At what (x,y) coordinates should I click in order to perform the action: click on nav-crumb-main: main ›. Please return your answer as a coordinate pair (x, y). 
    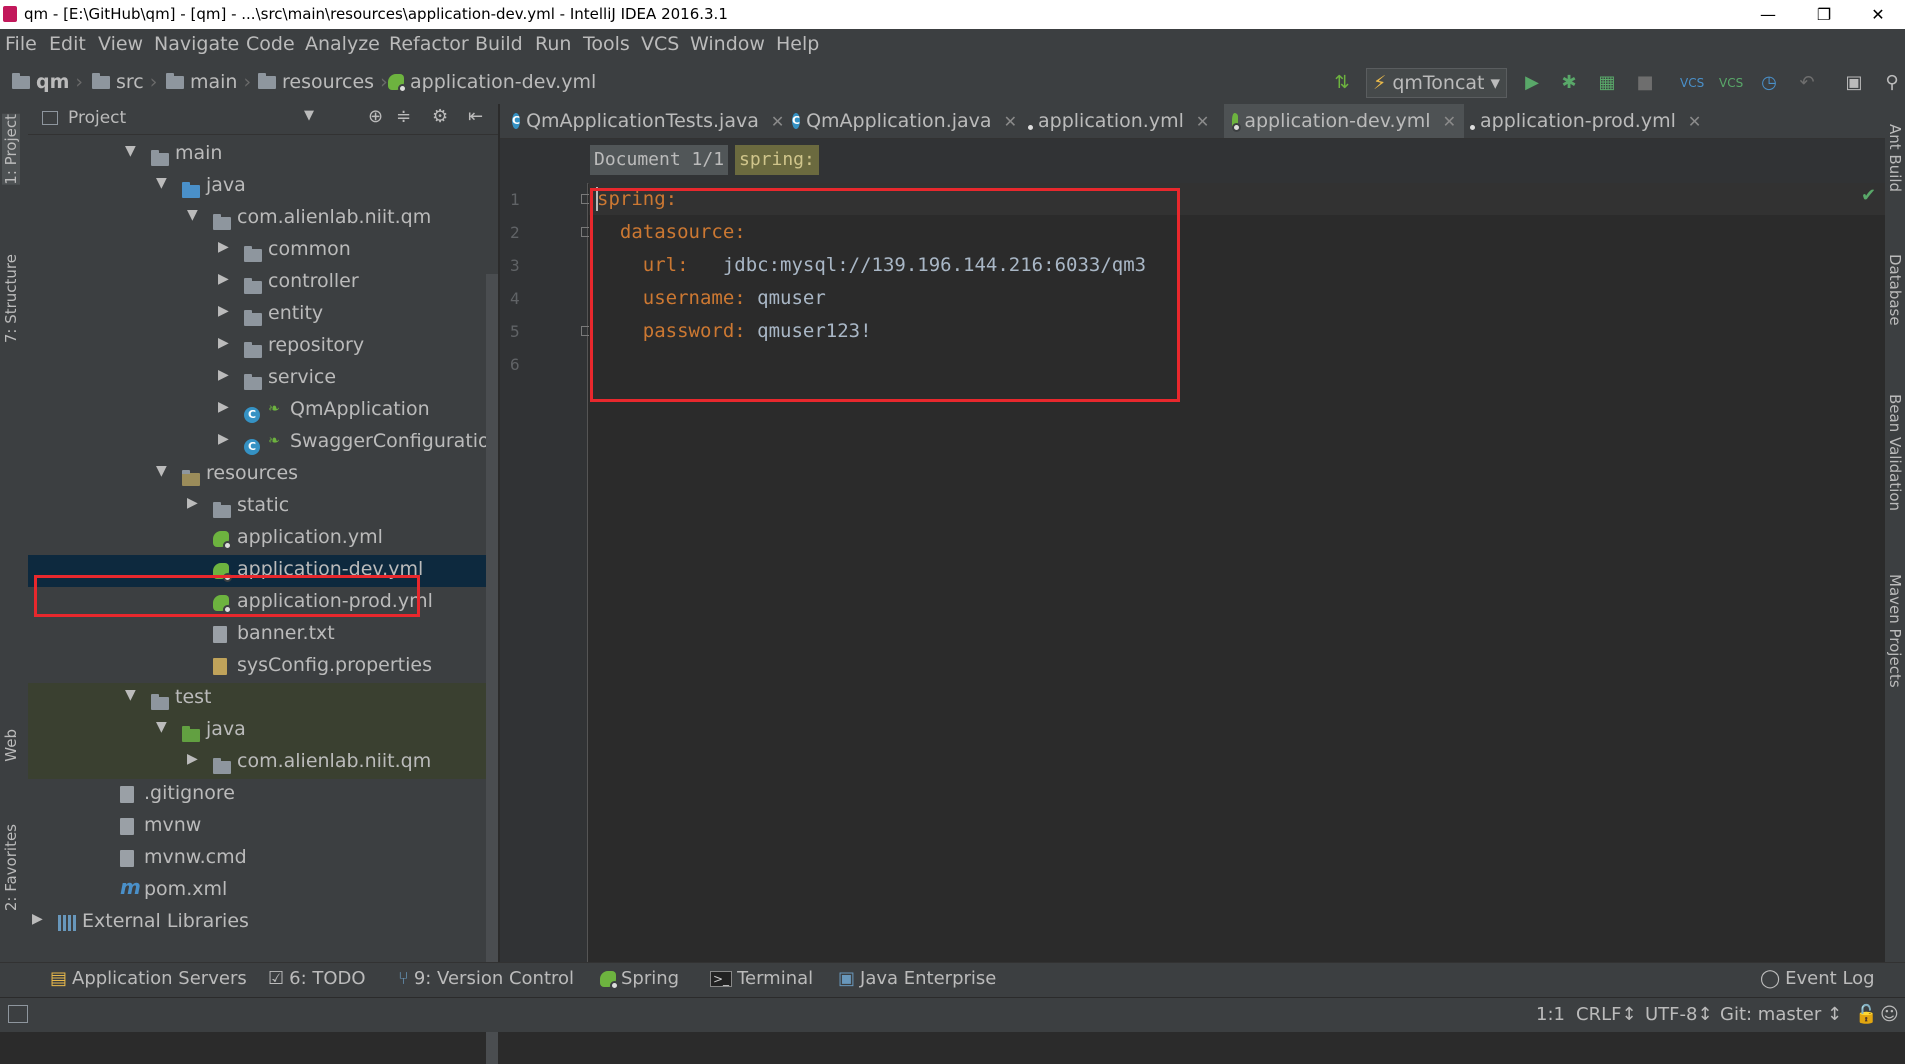
    Looking at the image, I should click on (208, 82).